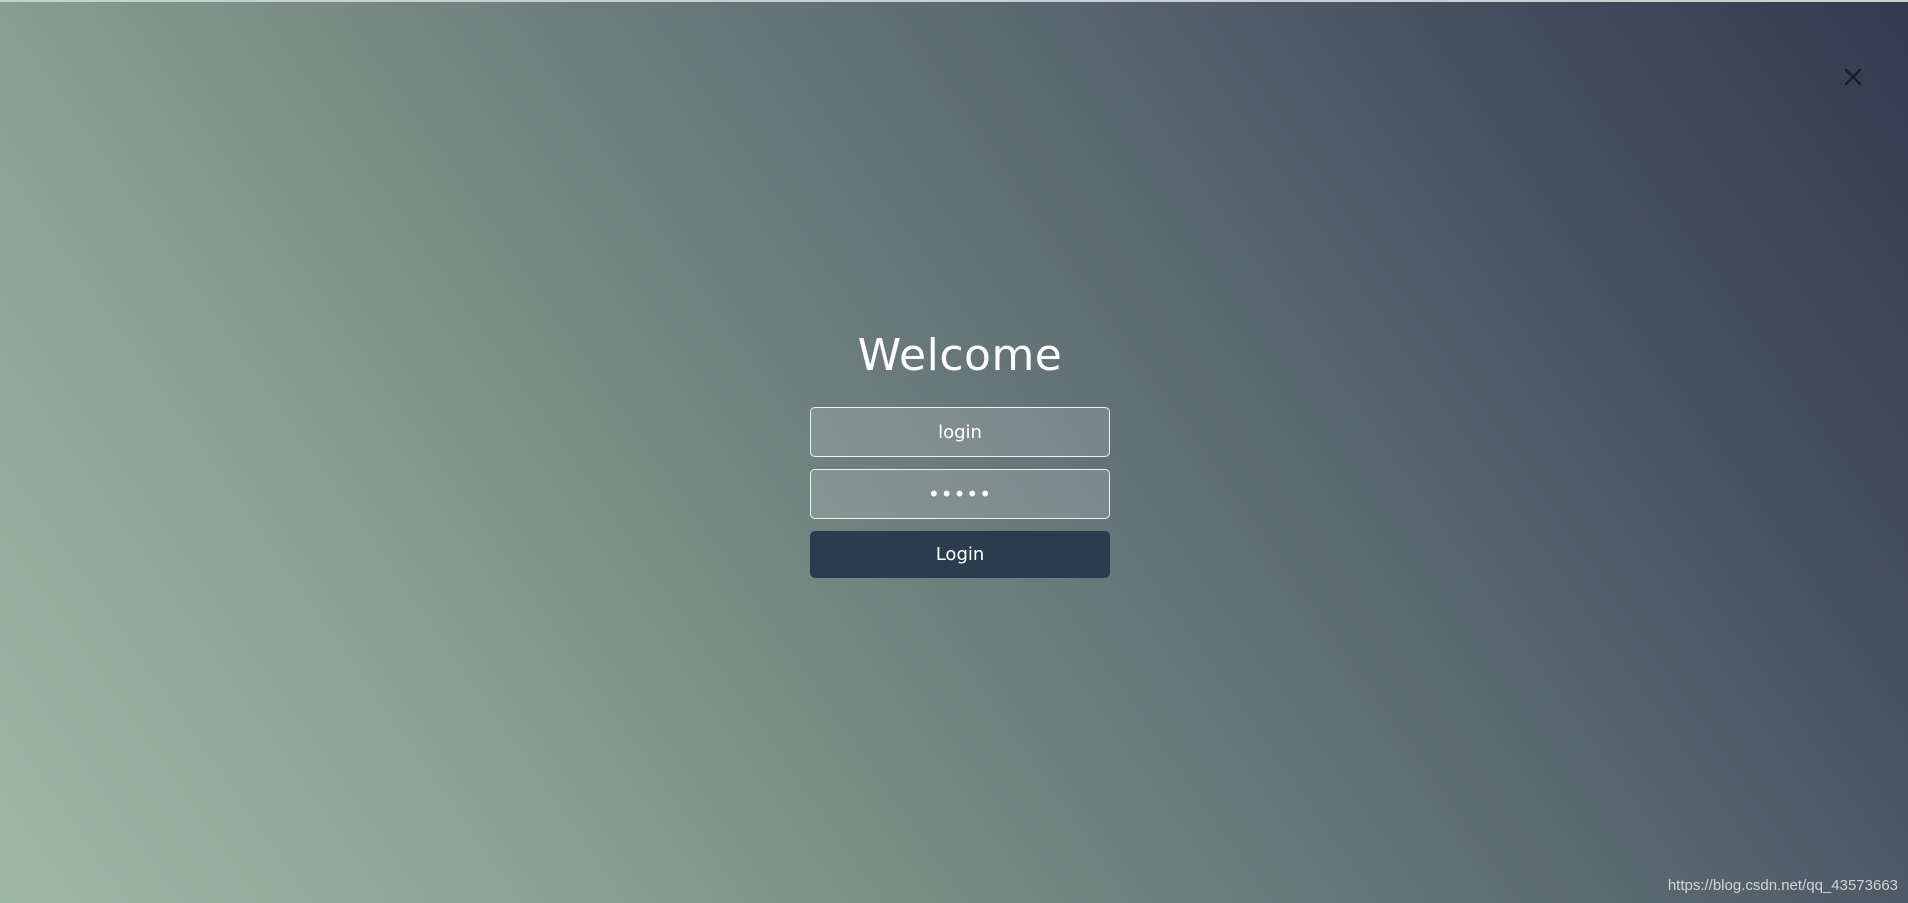 The width and height of the screenshot is (1908, 903). Describe the element at coordinates (960, 554) in the screenshot. I see `login-button: Login` at that location.